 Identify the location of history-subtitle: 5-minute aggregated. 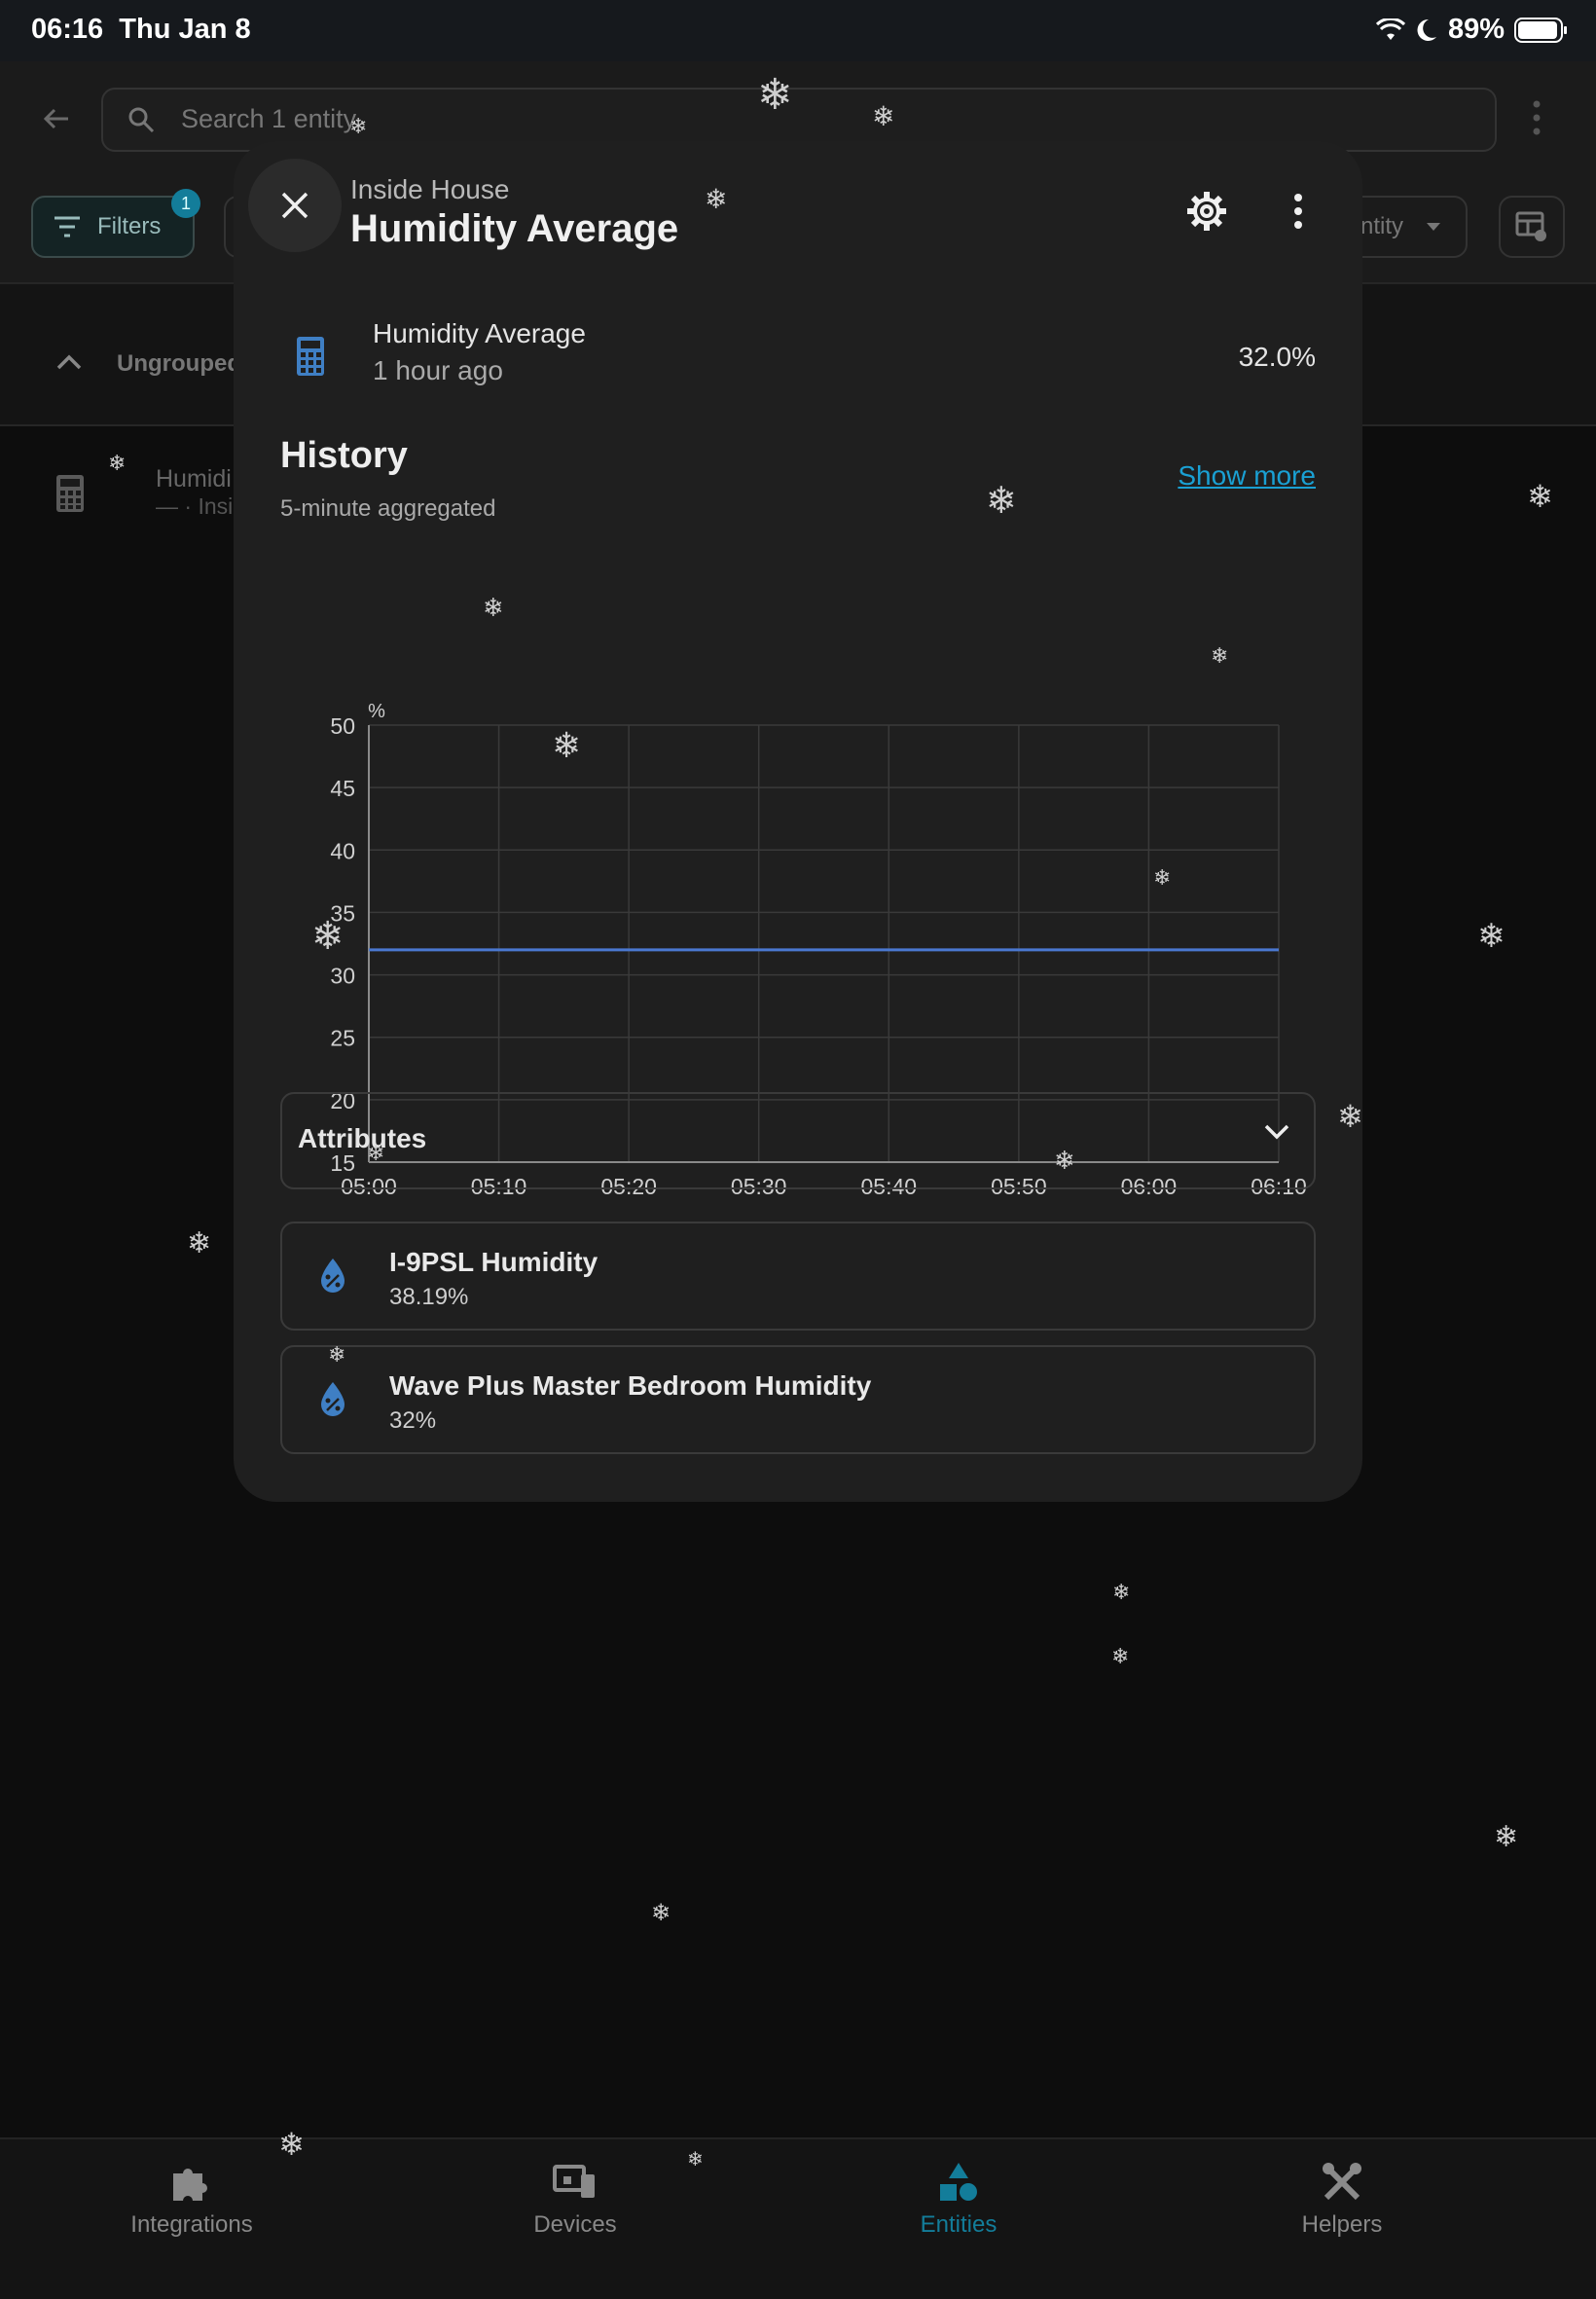
(388, 508).